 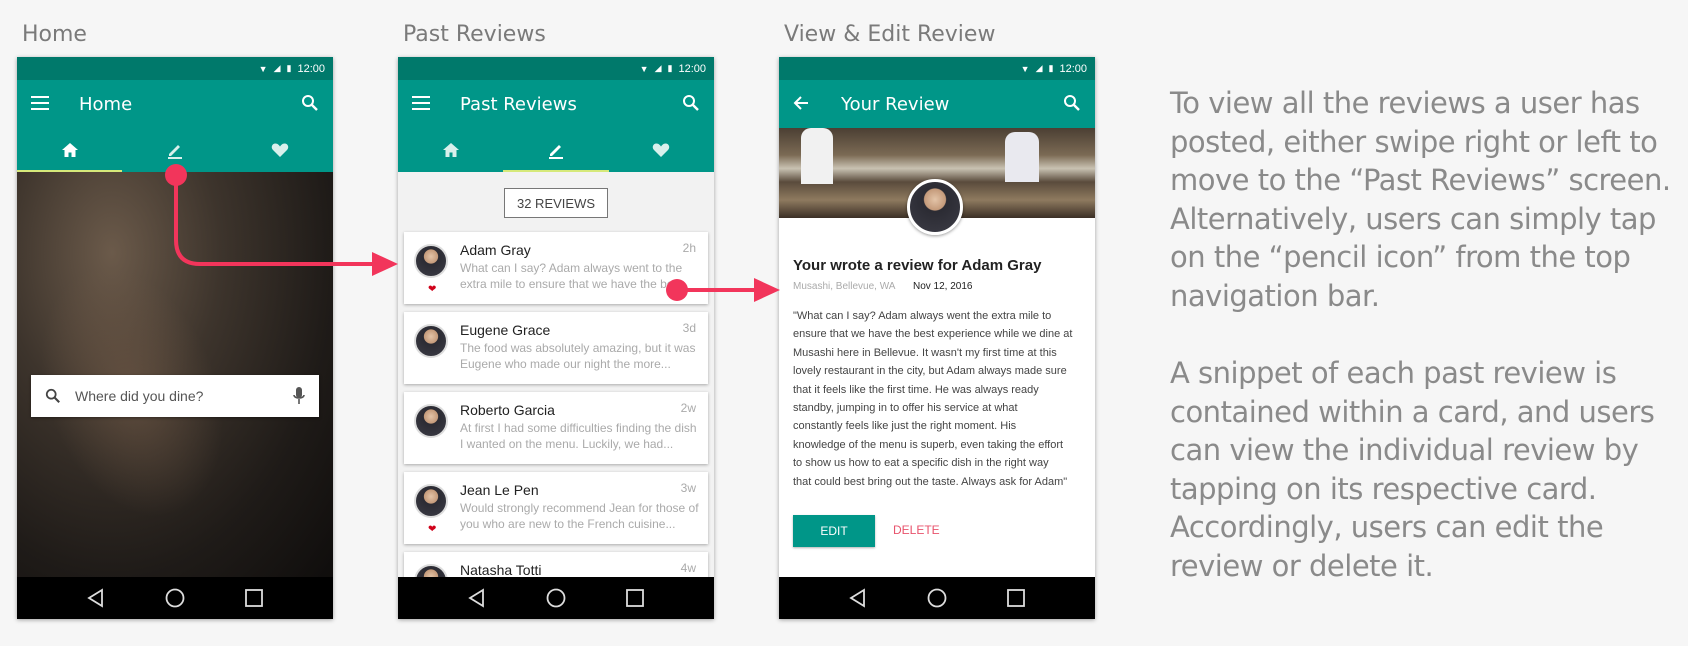 I want to click on app-bar: Your Review, so click(x=937, y=104).